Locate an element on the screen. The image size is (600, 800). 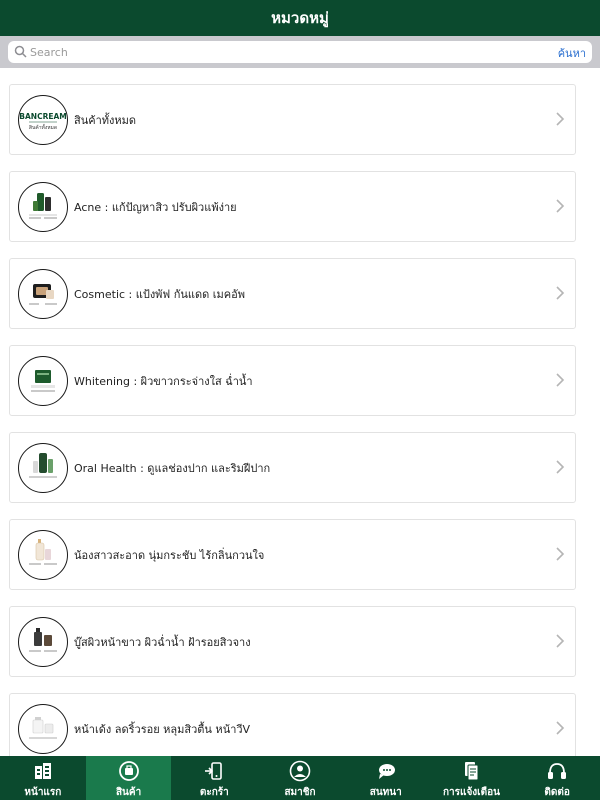
tab-products: สินค้า is located at coordinates (128, 778).